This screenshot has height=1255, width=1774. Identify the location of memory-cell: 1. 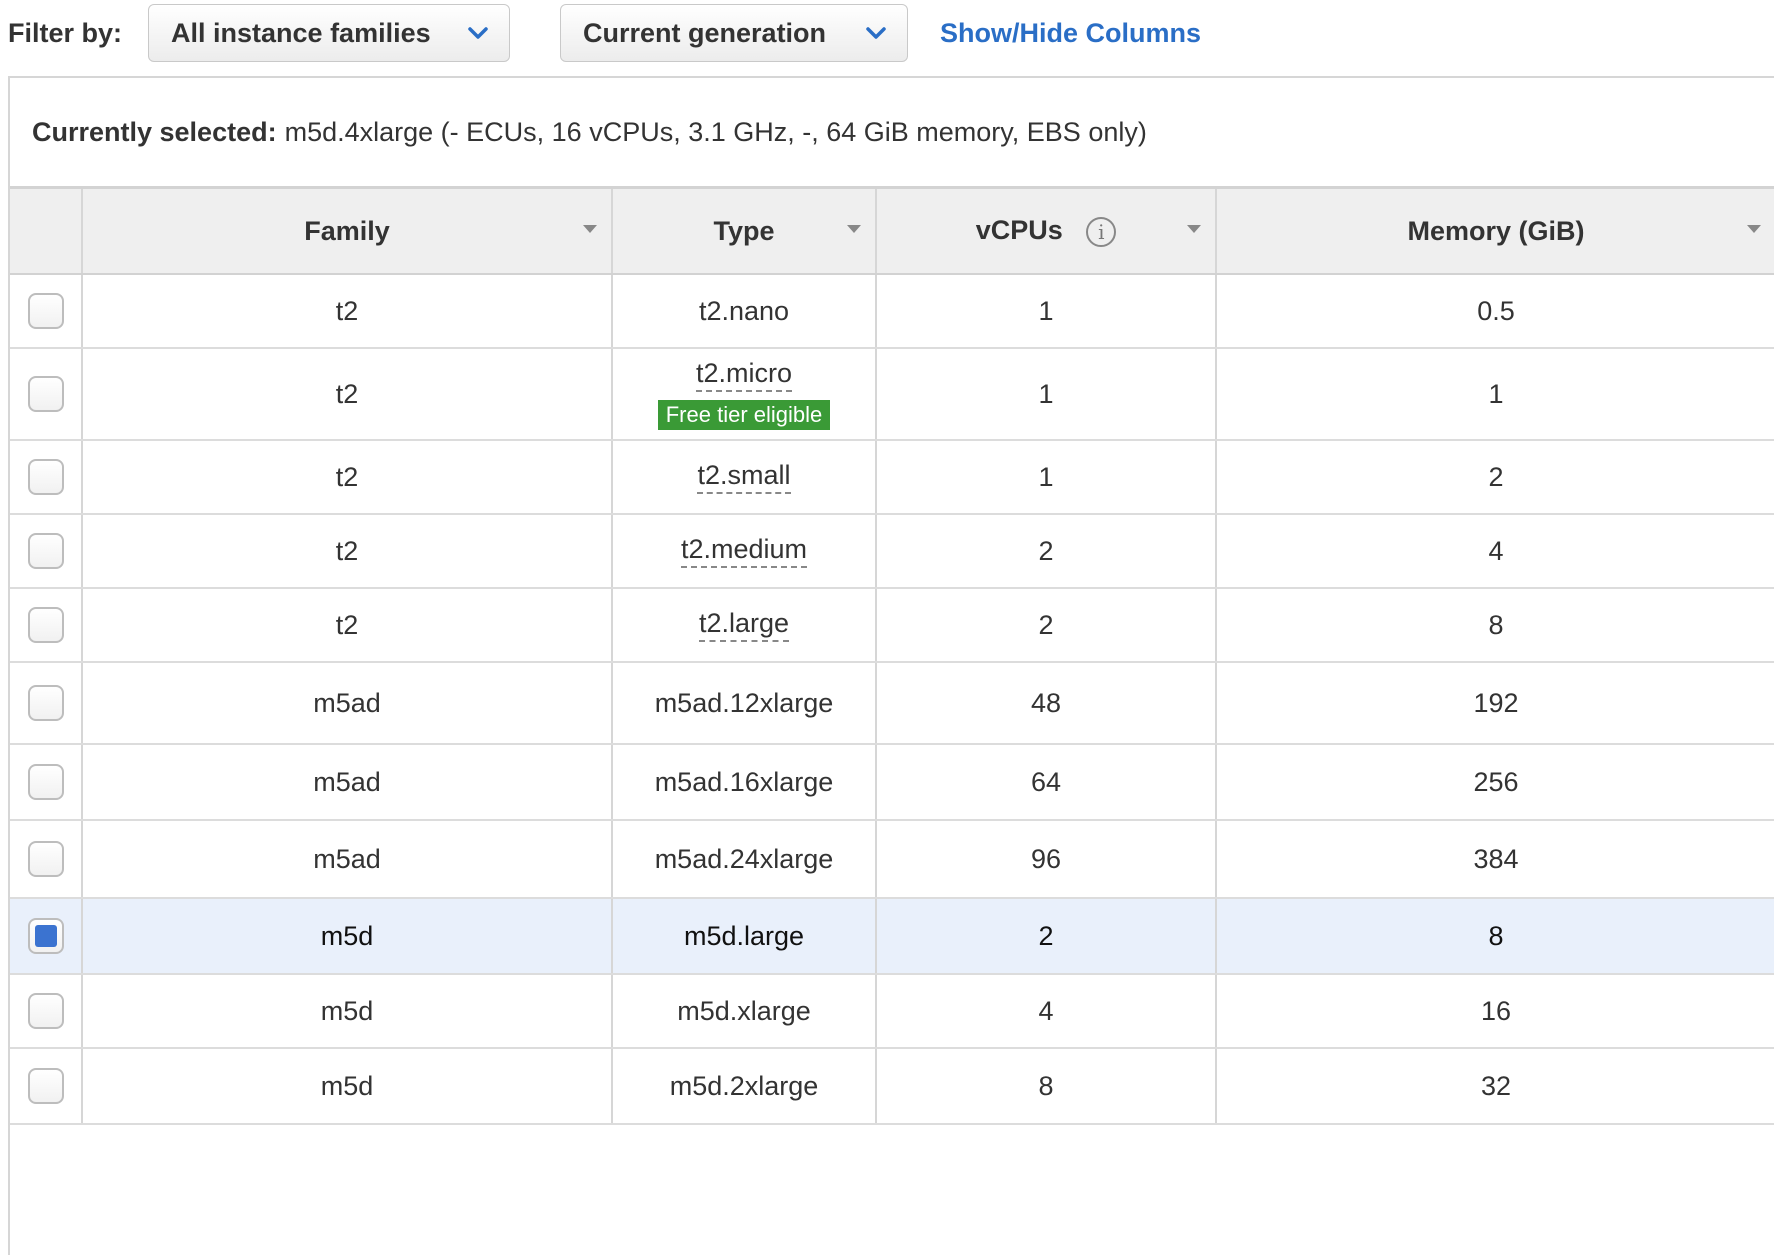
(1495, 394).